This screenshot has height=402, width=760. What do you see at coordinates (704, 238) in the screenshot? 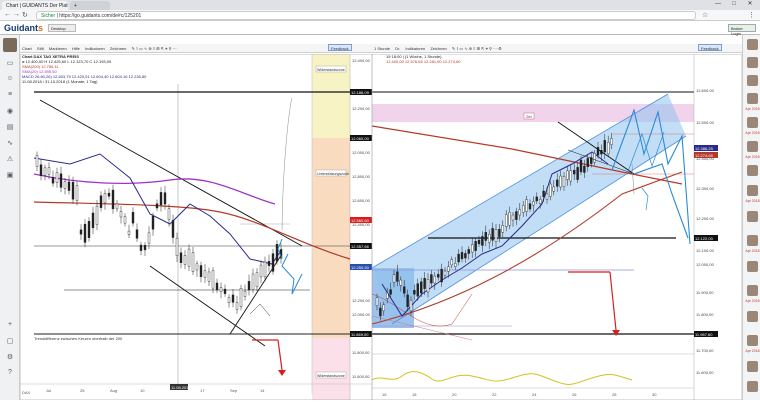
I see `svg-text: 12.122,00` at bounding box center [704, 238].